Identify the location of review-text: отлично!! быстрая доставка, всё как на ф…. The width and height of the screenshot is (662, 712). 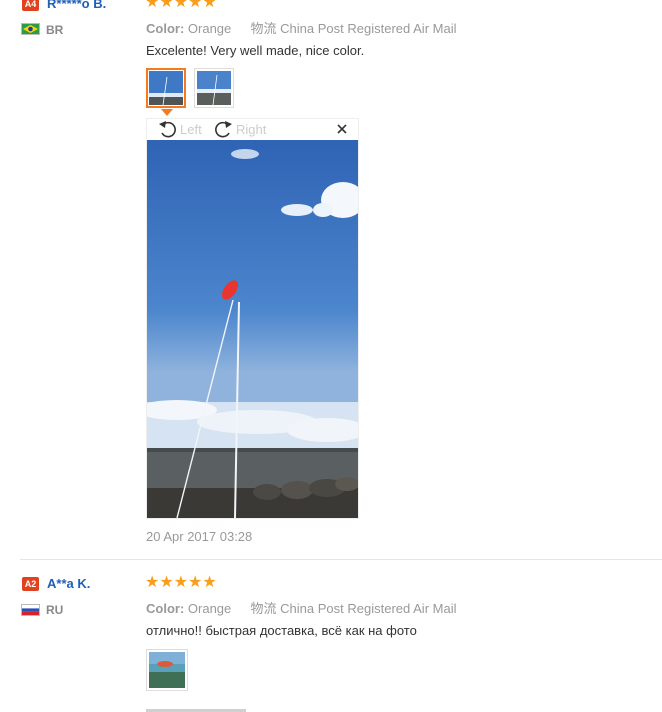
(281, 630).